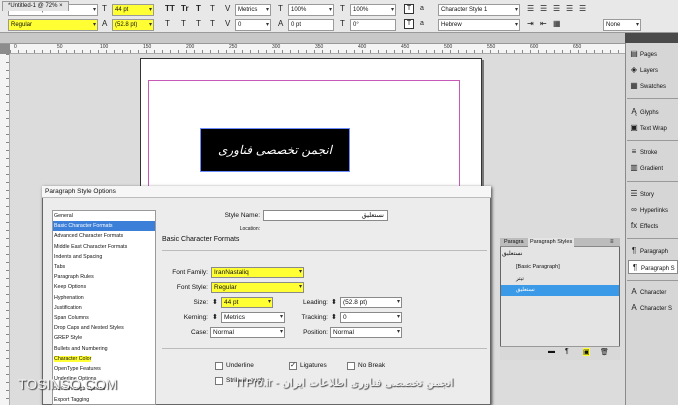 The width and height of the screenshot is (678, 405). What do you see at coordinates (104, 359) in the screenshot?
I see `category-item: Character Color` at bounding box center [104, 359].